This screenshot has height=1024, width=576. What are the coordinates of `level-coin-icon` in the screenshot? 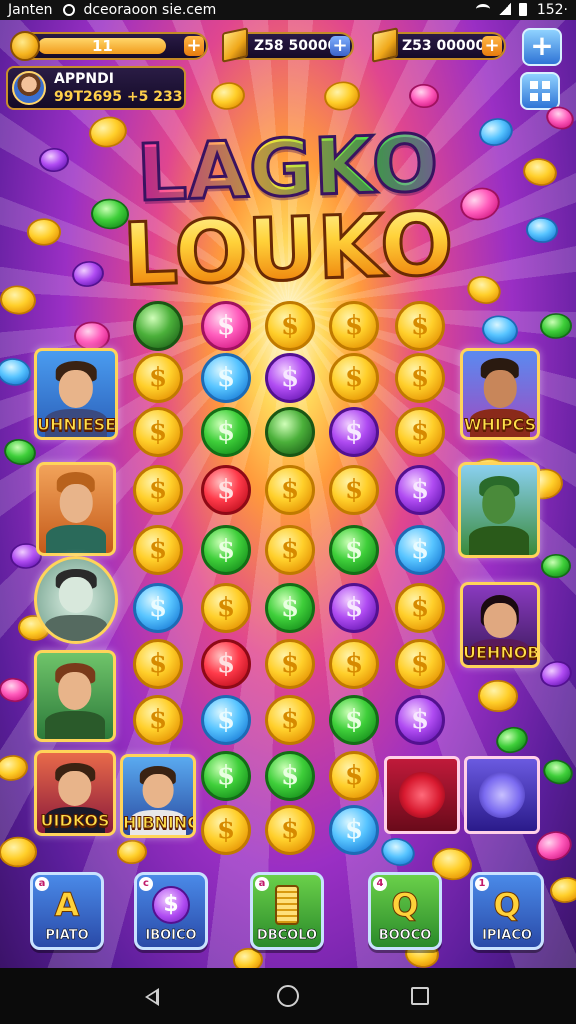 It's located at (25, 46).